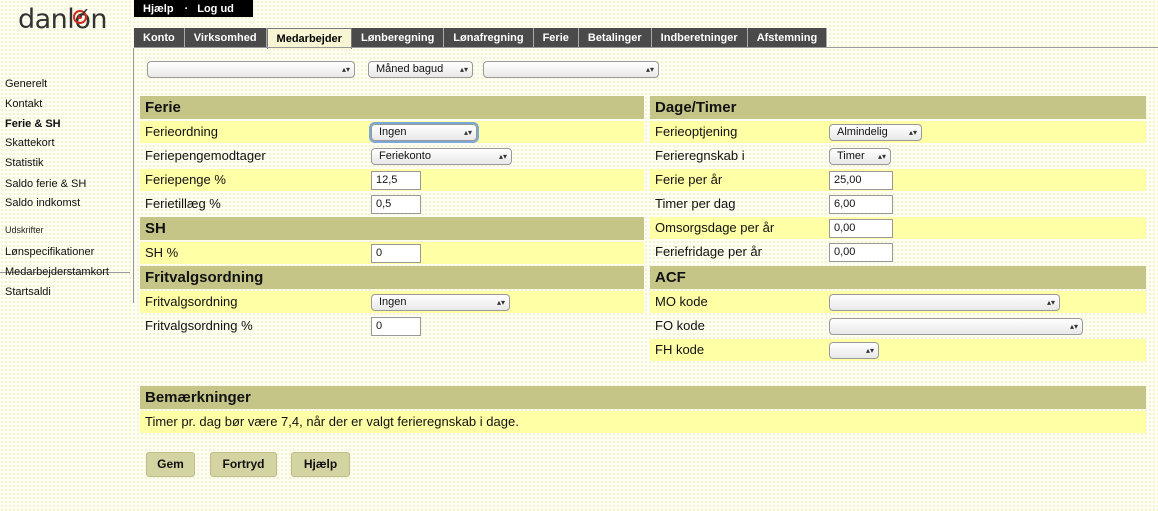  Describe the element at coordinates (861, 252) in the screenshot. I see `feriefridage-input: 0,00` at that location.